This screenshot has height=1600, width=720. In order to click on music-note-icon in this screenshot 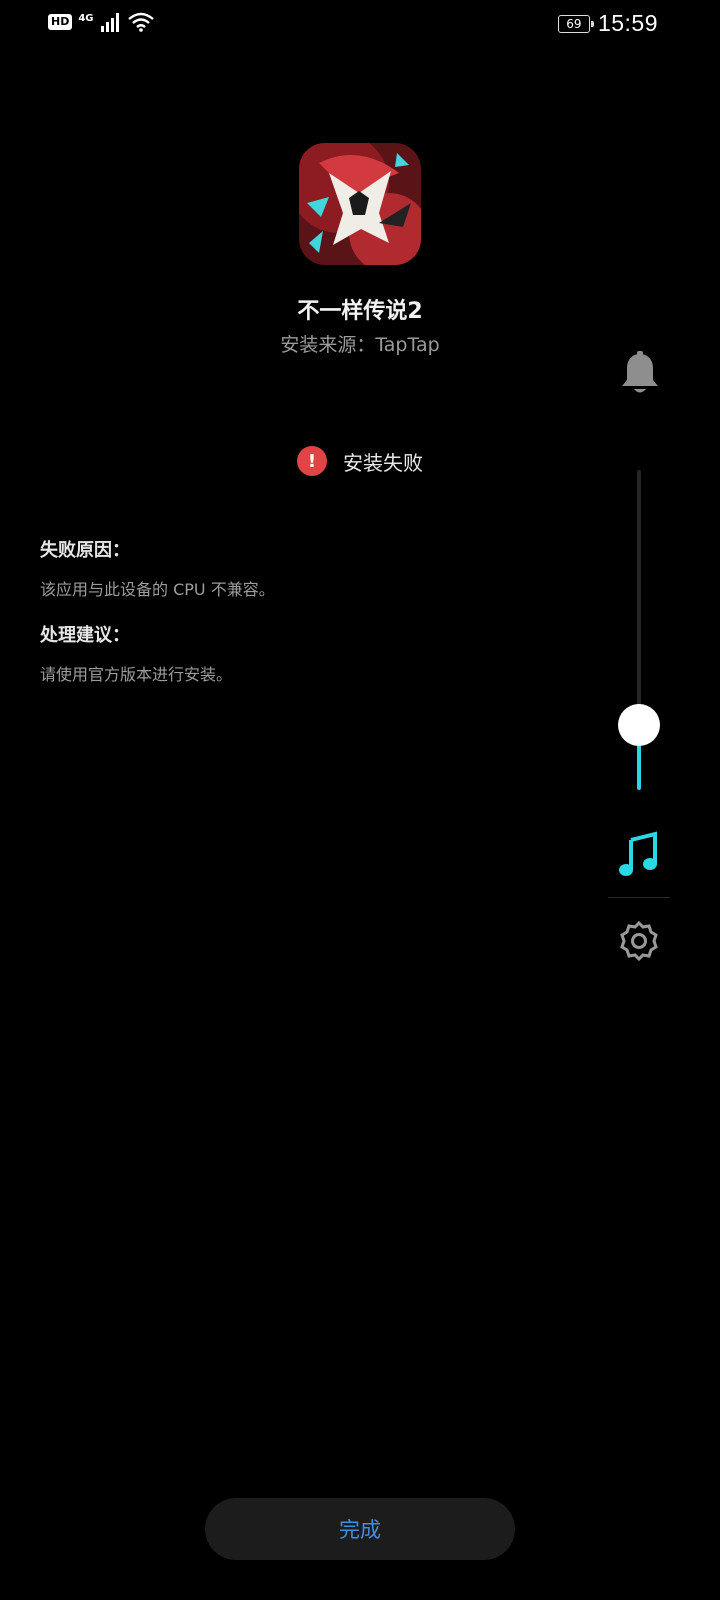, I will do `click(639, 854)`.